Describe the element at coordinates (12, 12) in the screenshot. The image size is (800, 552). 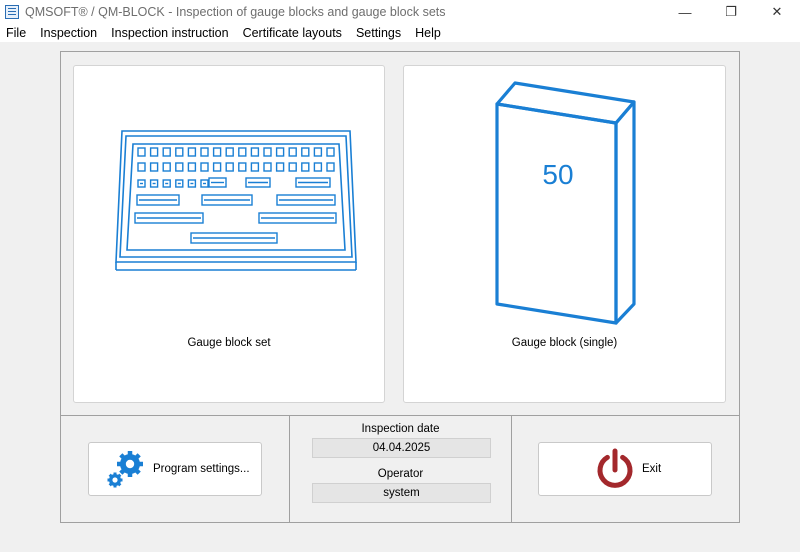
I see `app-icon` at that location.